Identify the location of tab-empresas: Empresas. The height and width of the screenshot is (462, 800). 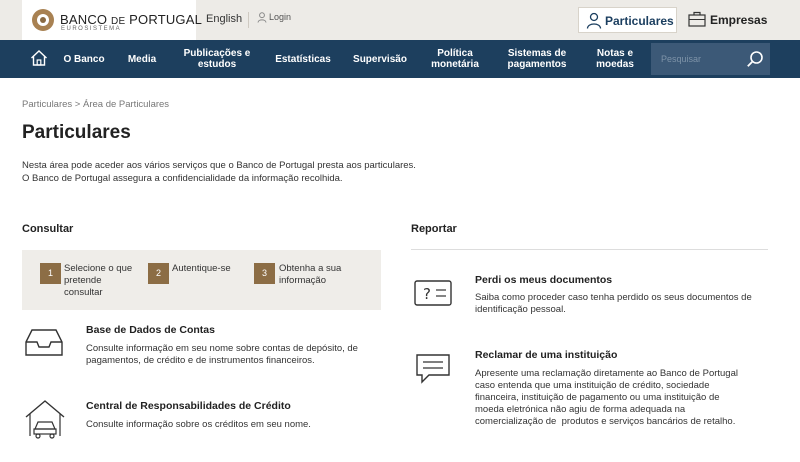
(733, 20).